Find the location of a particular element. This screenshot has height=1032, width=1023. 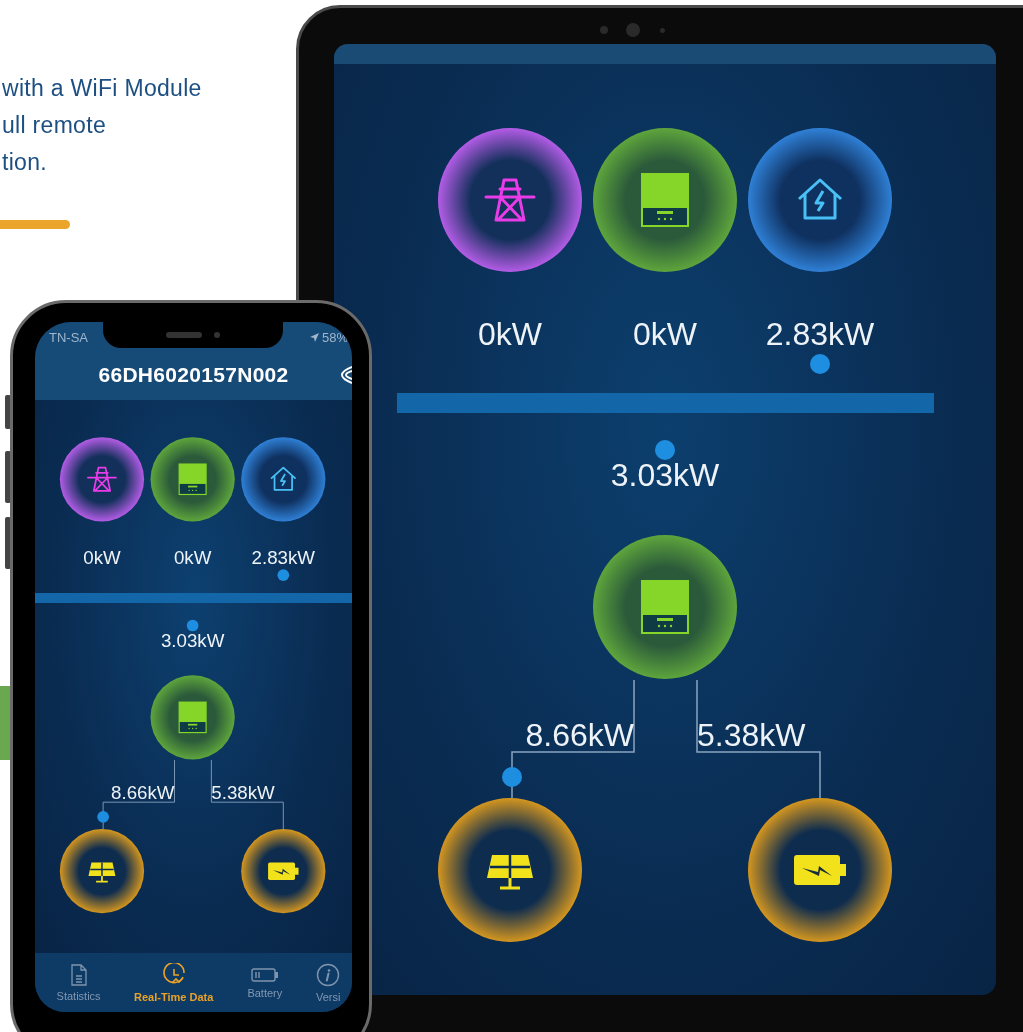

tab: Battery is located at coordinates (265, 982).